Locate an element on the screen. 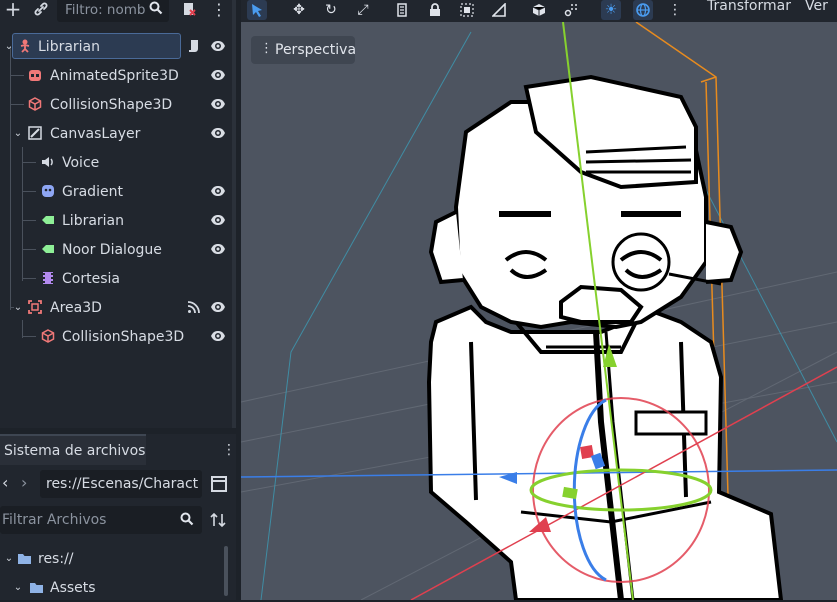 The width and height of the screenshot is (837, 602). tree-item-area-collisionshape3d: CollisionShape3D is located at coordinates (118, 336).